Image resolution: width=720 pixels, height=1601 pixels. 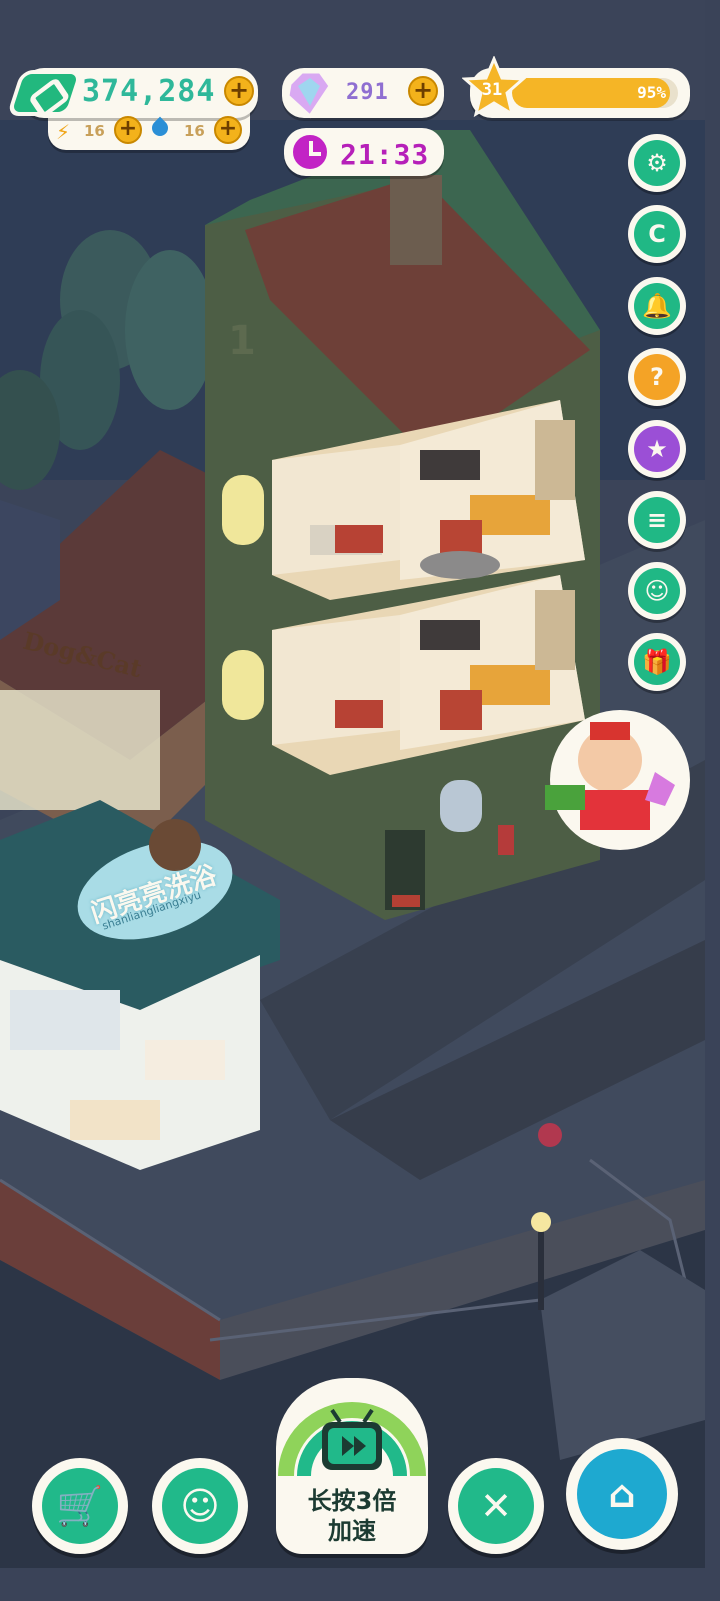 I want to click on energy-icon: ⚡, so click(x=63, y=132).